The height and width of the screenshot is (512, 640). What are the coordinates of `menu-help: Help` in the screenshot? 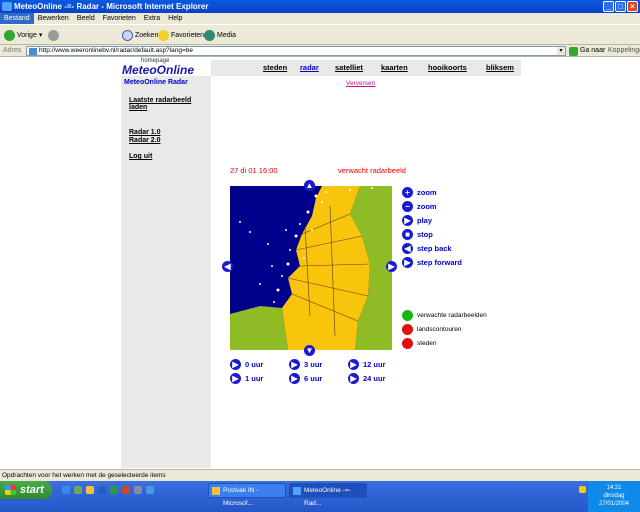 It's located at (175, 18).